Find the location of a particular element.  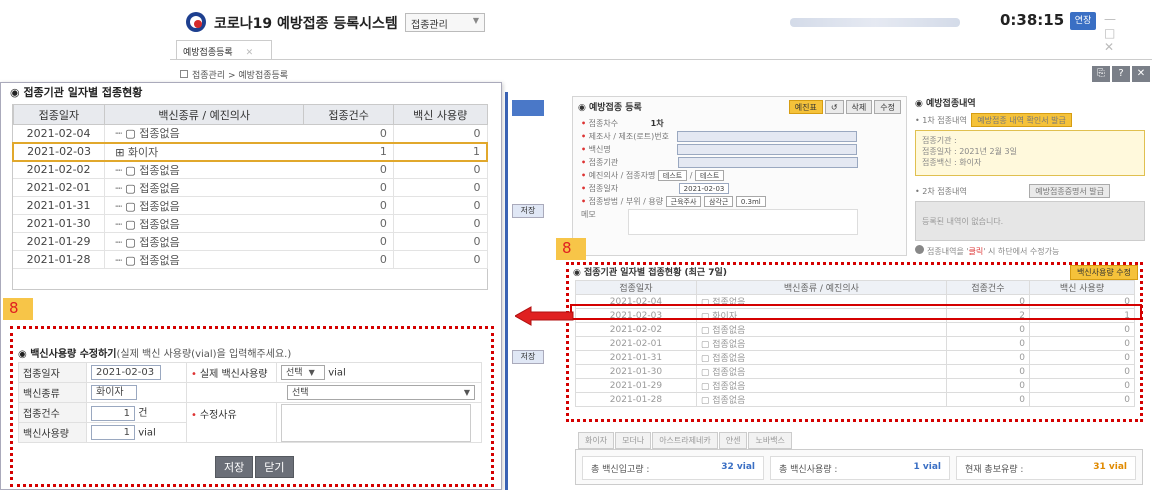

reason-textarea-cell is located at coordinates (379, 422).